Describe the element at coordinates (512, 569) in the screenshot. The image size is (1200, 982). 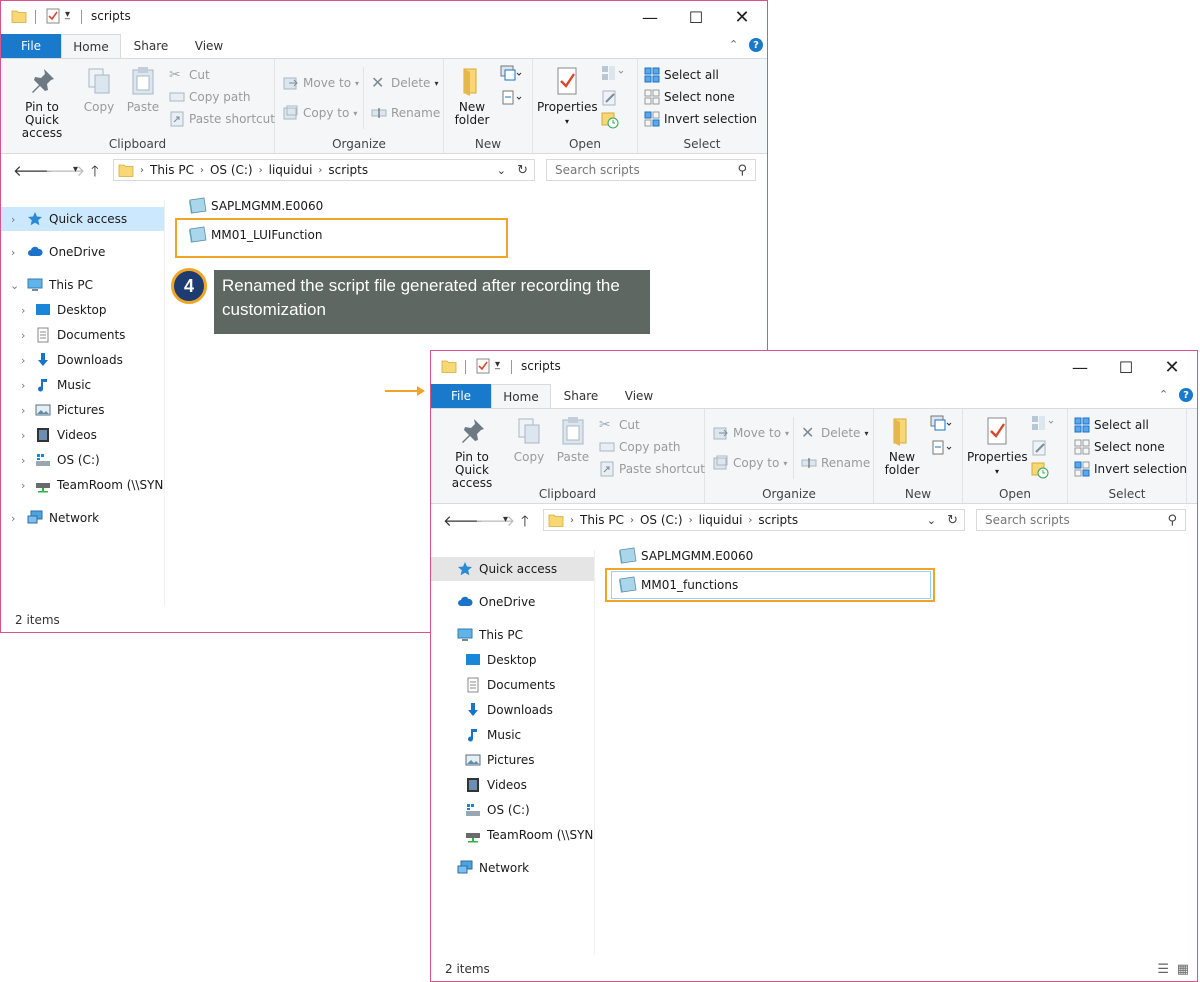
I see `nav-item-quick-access: Quick access` at that location.